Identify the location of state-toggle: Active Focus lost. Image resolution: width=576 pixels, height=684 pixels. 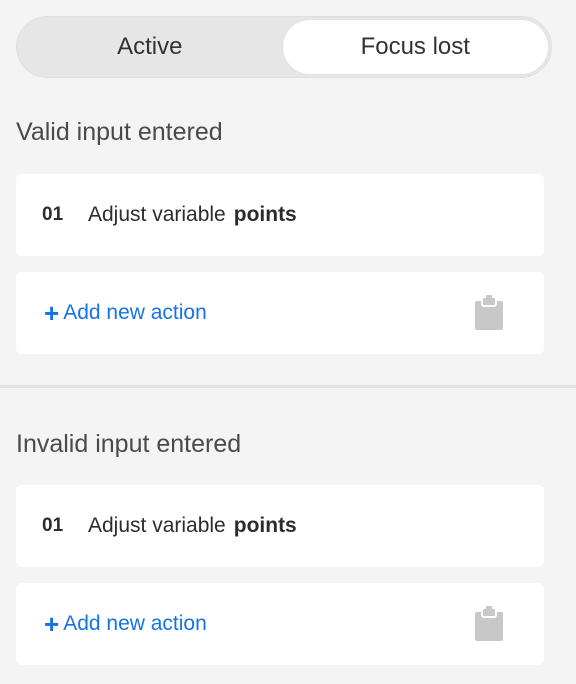
(284, 47).